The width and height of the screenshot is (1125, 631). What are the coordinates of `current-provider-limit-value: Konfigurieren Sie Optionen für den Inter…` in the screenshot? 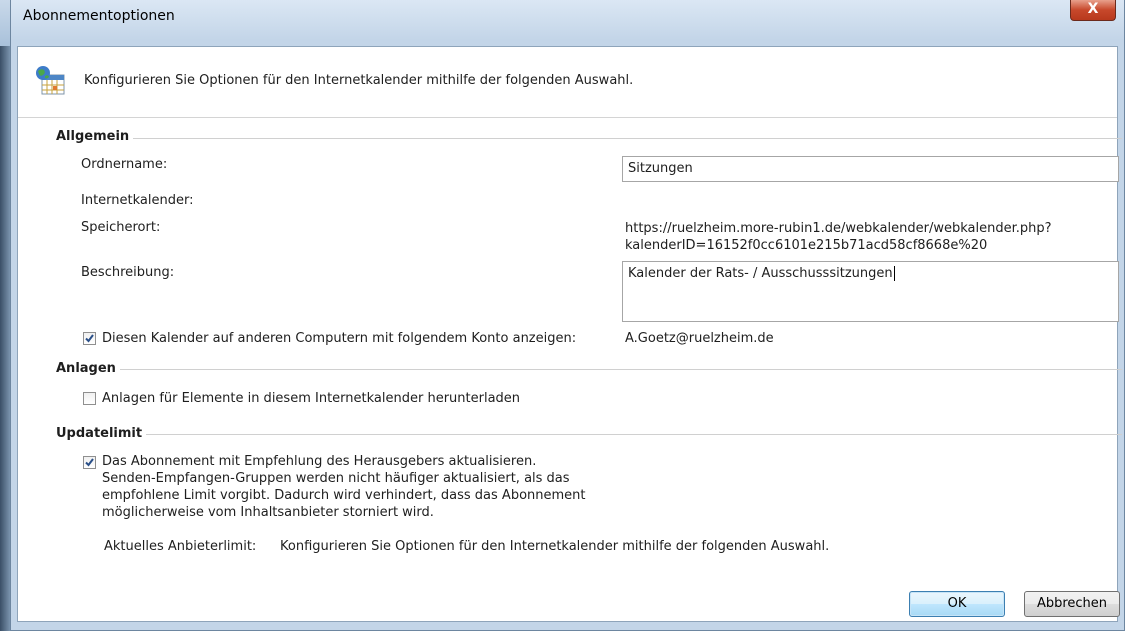 It's located at (555, 546).